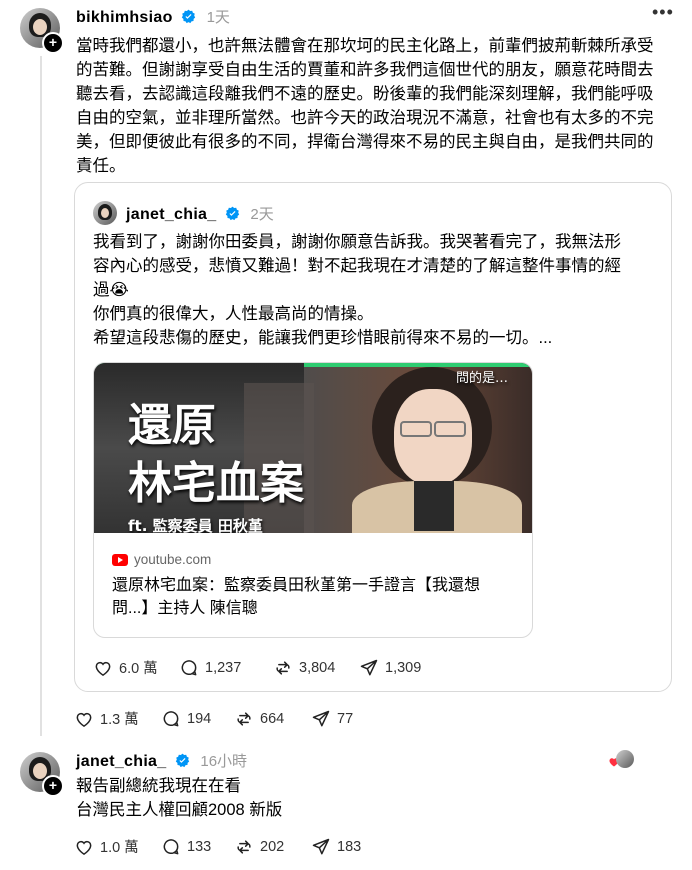 The height and width of the screenshot is (870, 692). What do you see at coordinates (173, 559) in the screenshot?
I see `link-source-text: youtube.com` at bounding box center [173, 559].